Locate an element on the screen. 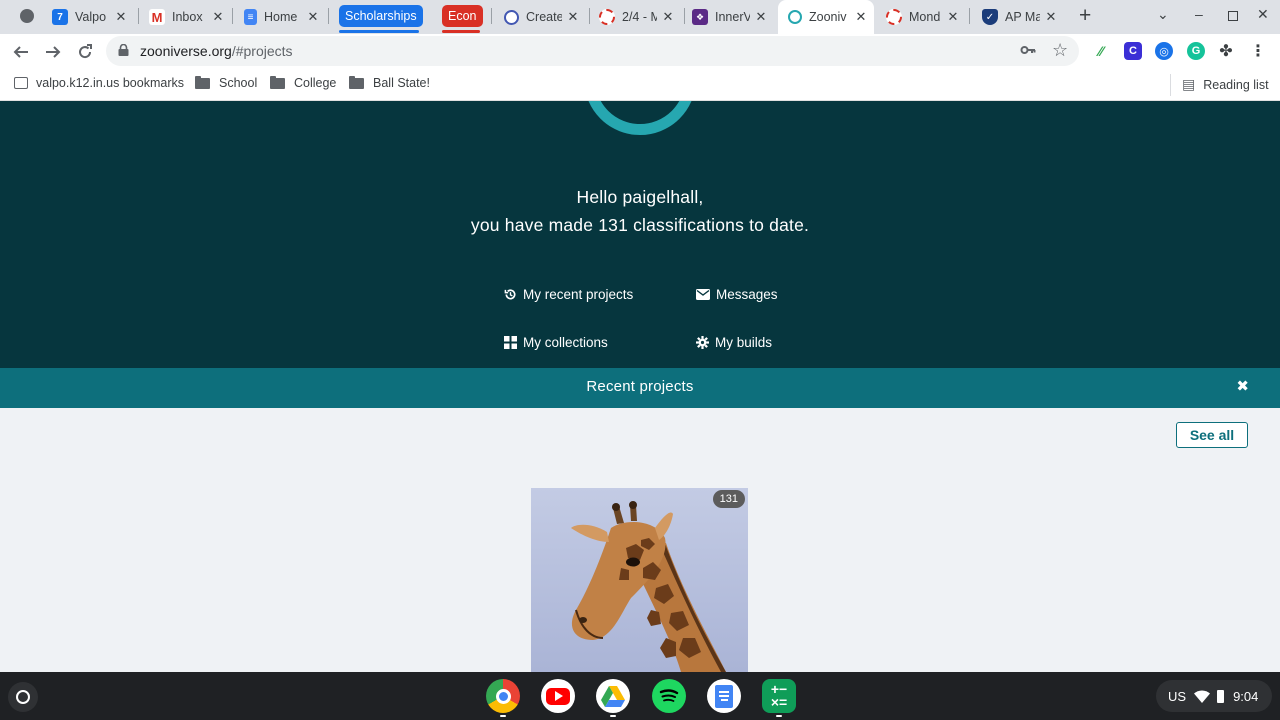 Image resolution: width=1280 pixels, height=720 pixels. calendar-icon: 7 is located at coordinates (60, 17).